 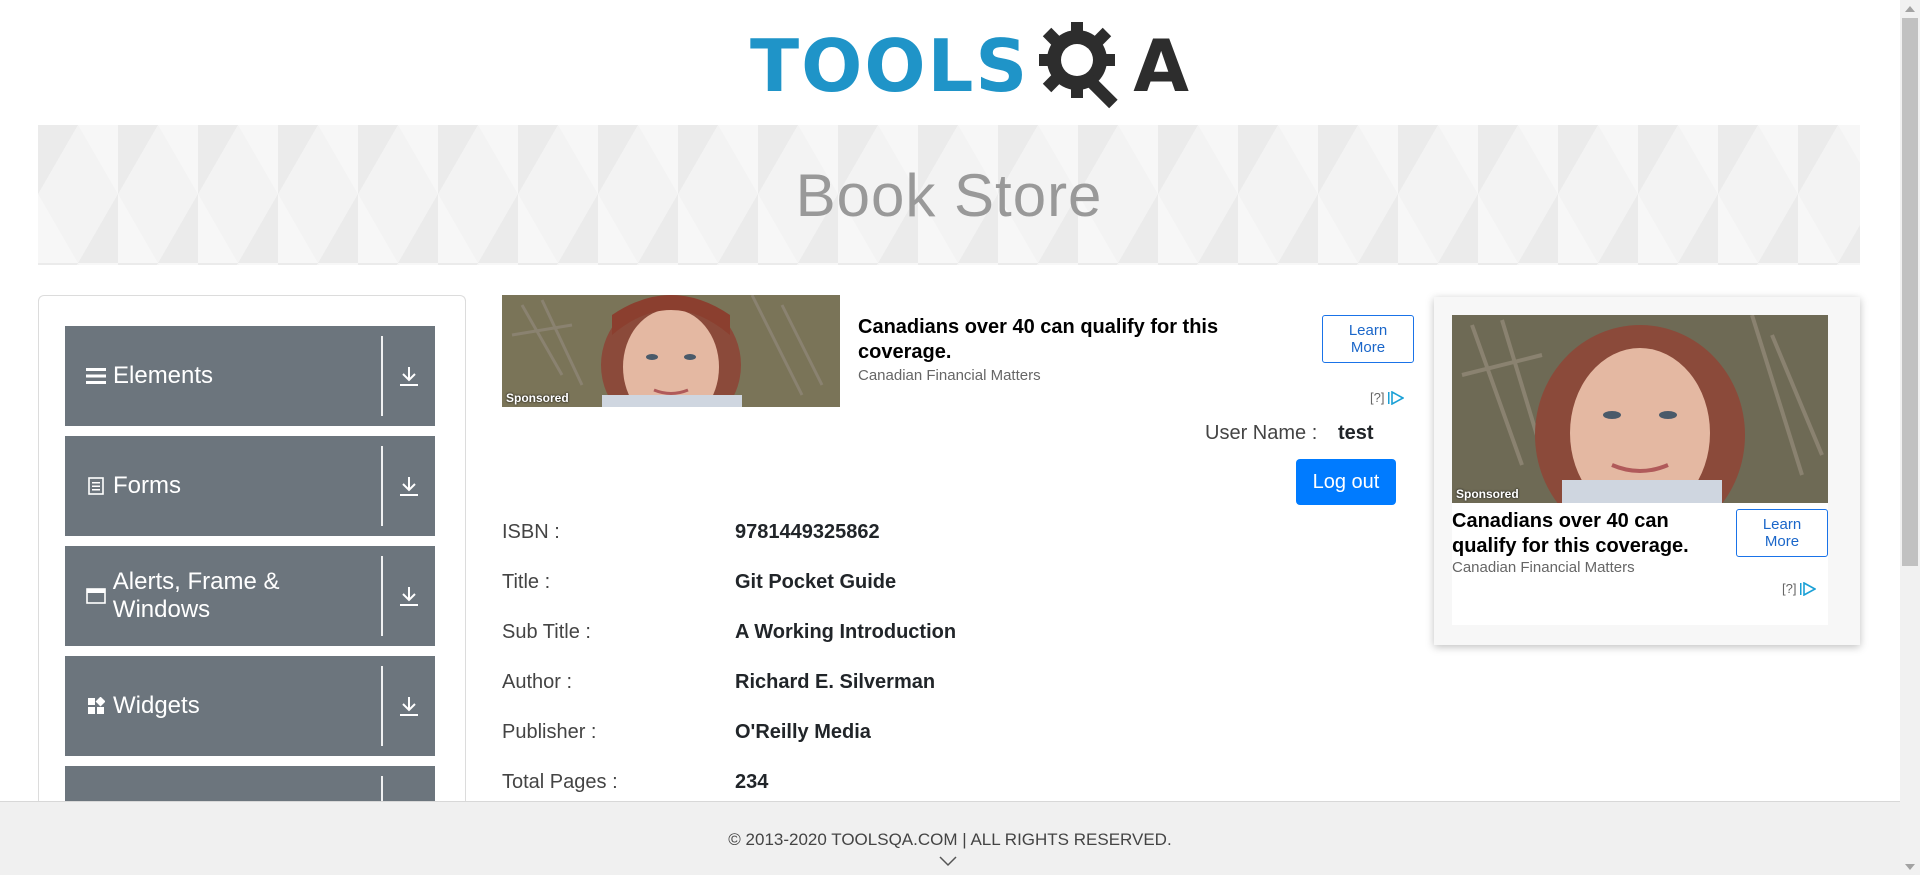 What do you see at coordinates (531, 532) in the screenshot?
I see `isbn-label: ISBN :` at bounding box center [531, 532].